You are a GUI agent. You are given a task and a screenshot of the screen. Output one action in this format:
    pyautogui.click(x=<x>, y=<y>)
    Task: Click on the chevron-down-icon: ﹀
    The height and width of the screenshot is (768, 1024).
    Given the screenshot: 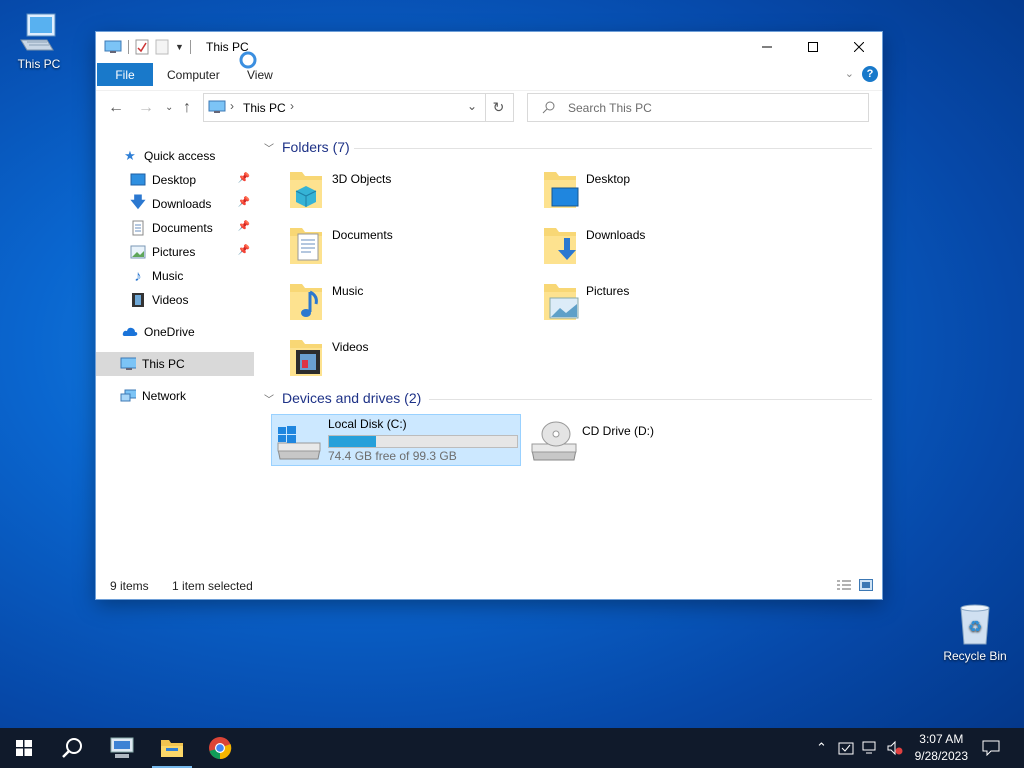 What is the action you would take?
    pyautogui.click(x=269, y=400)
    